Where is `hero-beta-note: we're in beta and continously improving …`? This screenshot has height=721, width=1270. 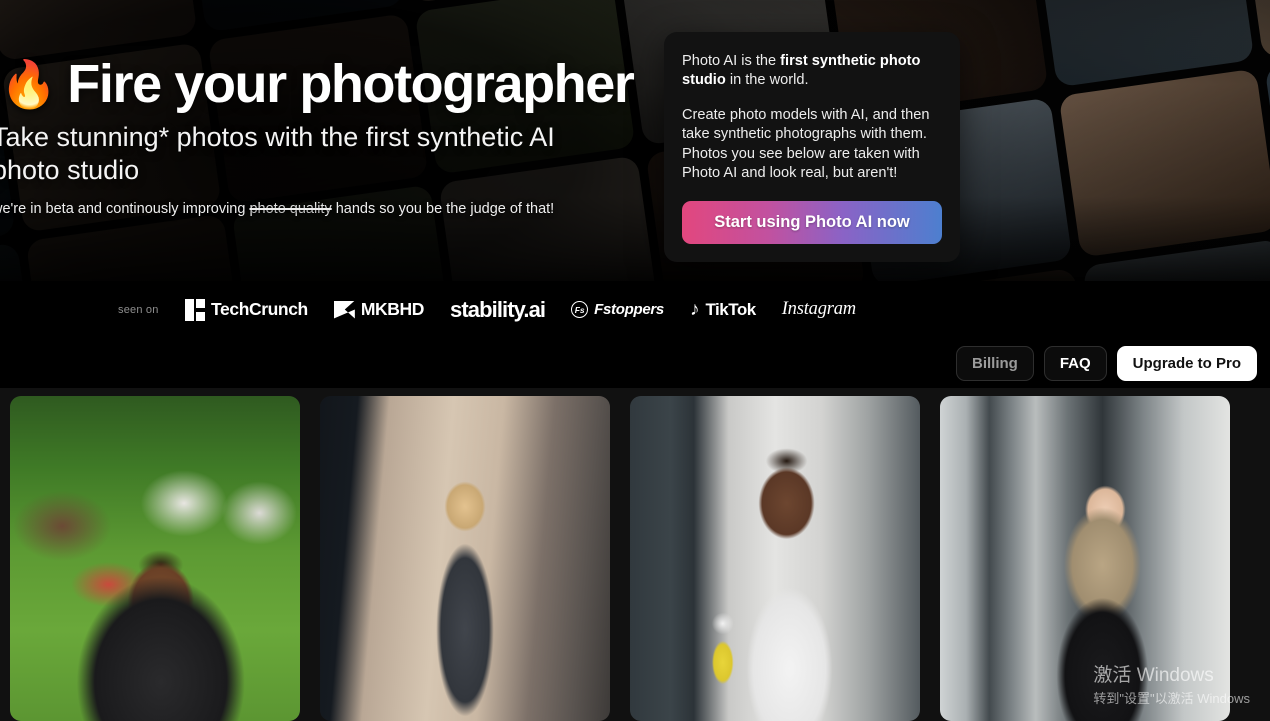
hero-beta-note: we're in beta and continously improving … is located at coordinates (336, 209).